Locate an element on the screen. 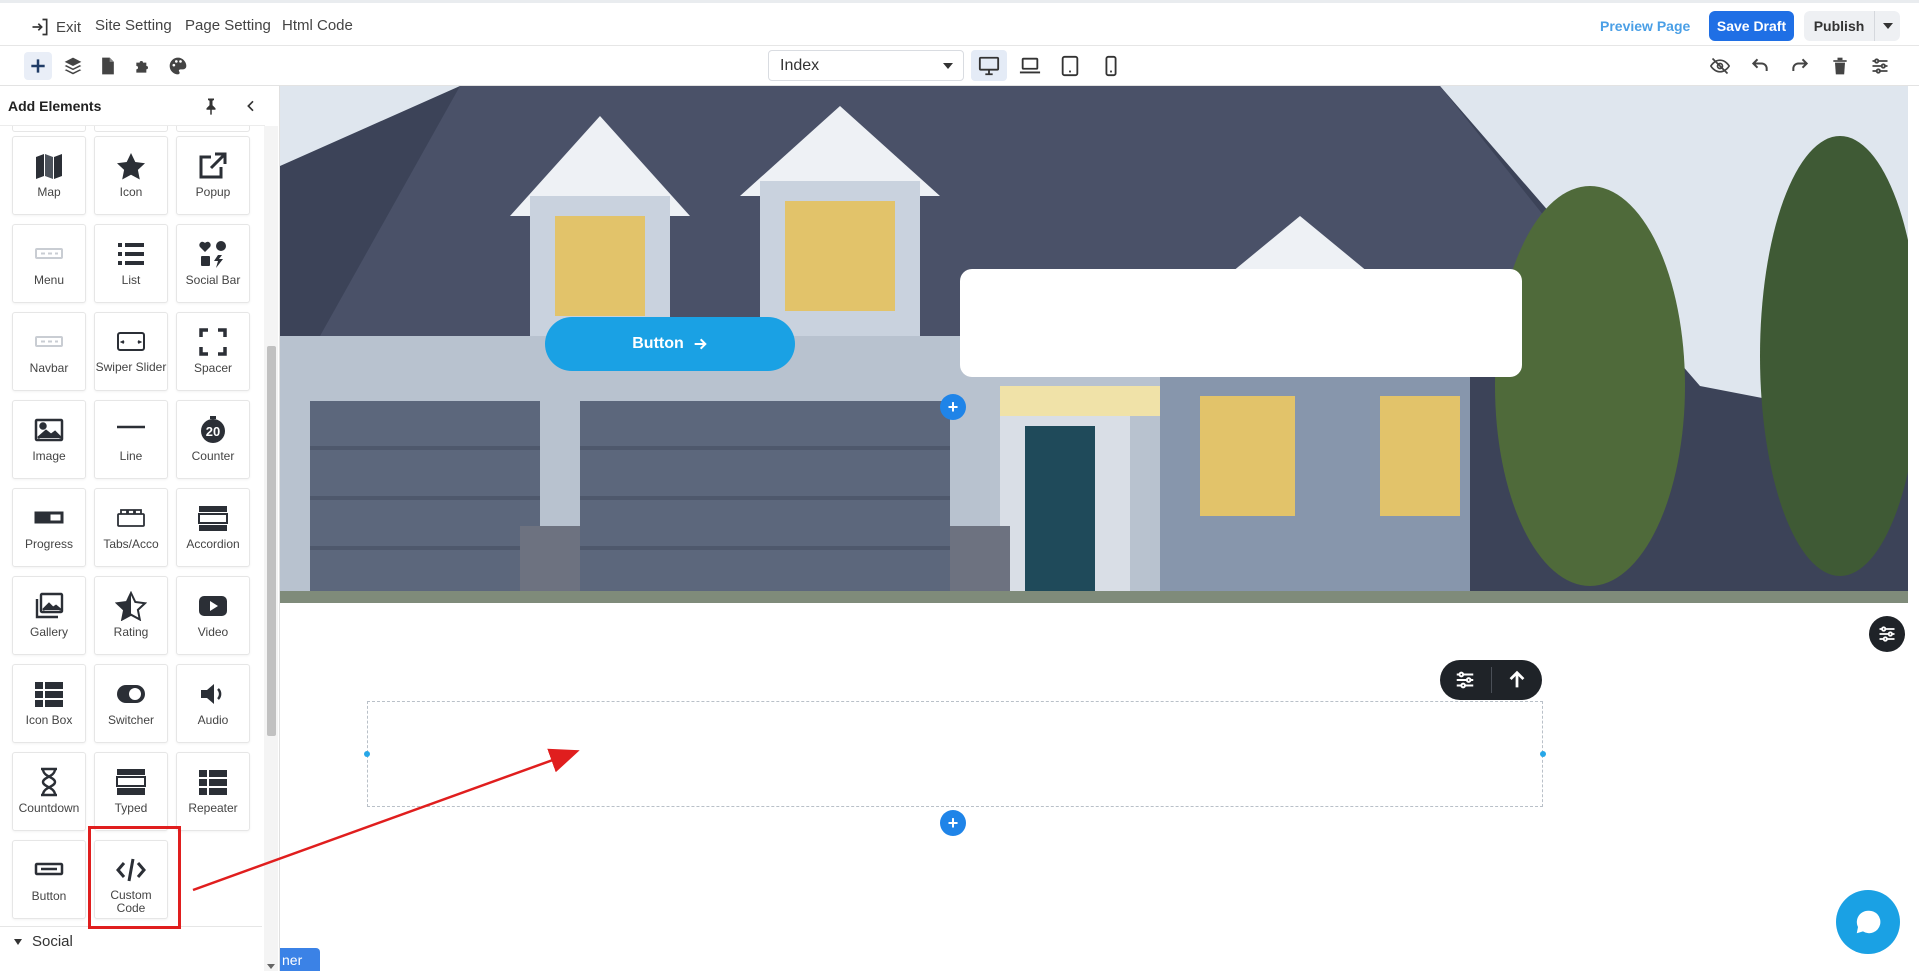 The width and height of the screenshot is (1919, 971). tile-label: Progress is located at coordinates (49, 544).